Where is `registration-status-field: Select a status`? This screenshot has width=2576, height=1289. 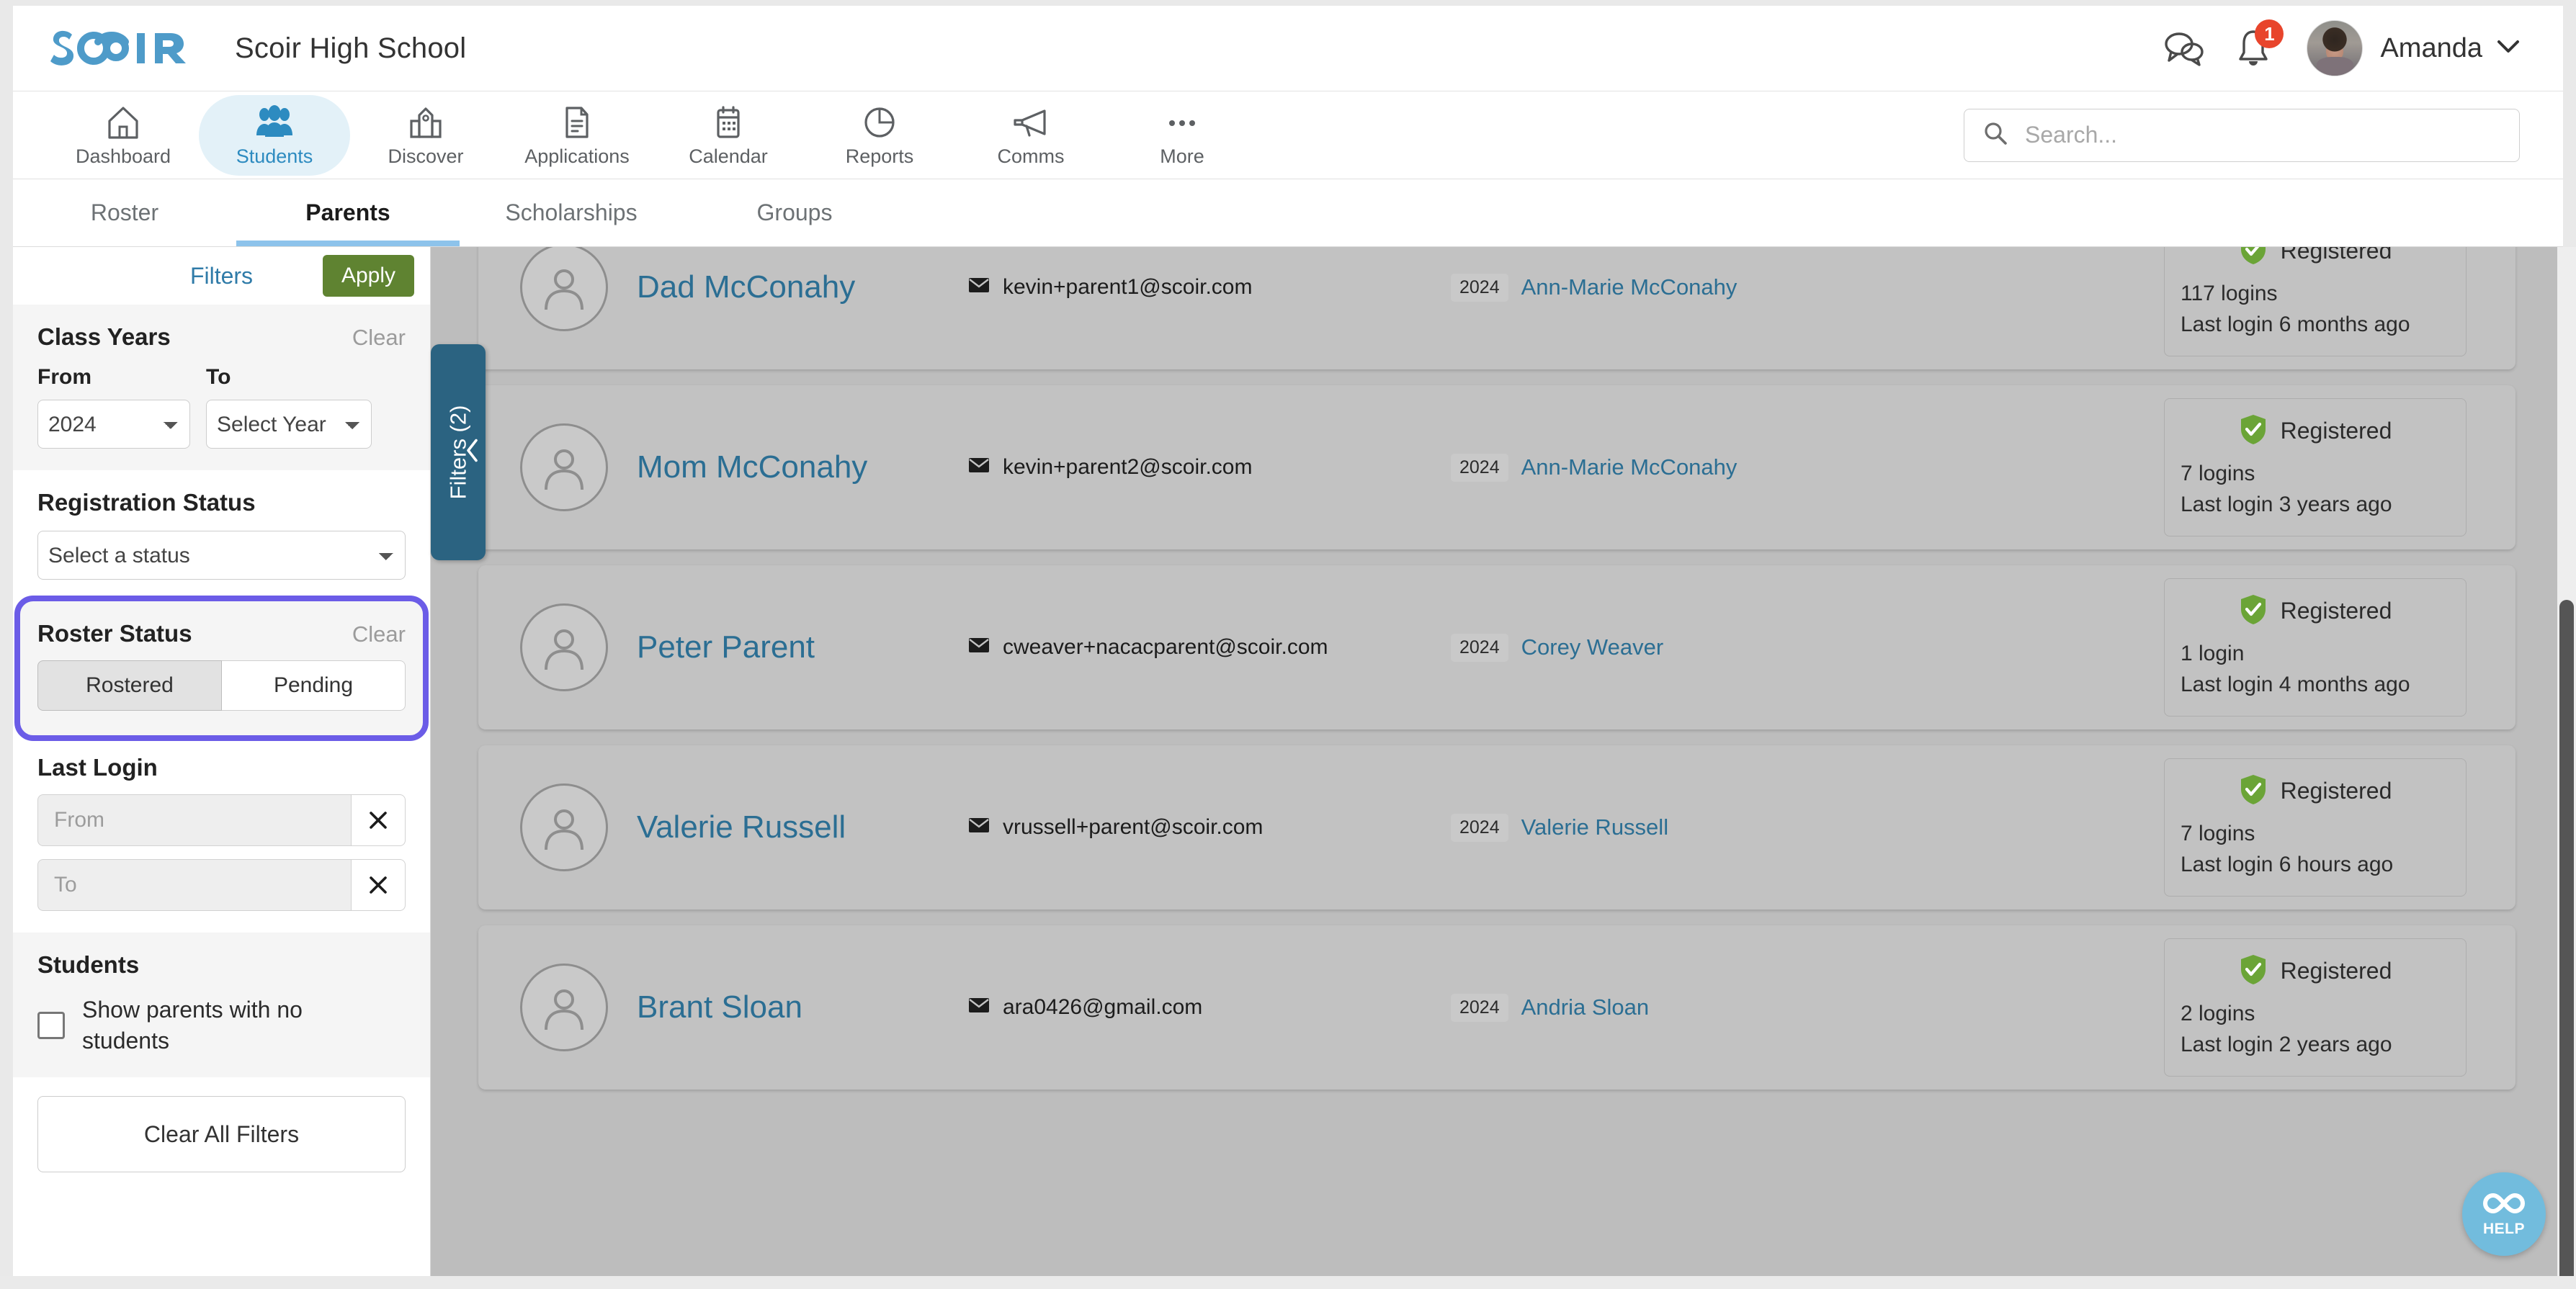 registration-status-field: Select a status is located at coordinates (221, 555).